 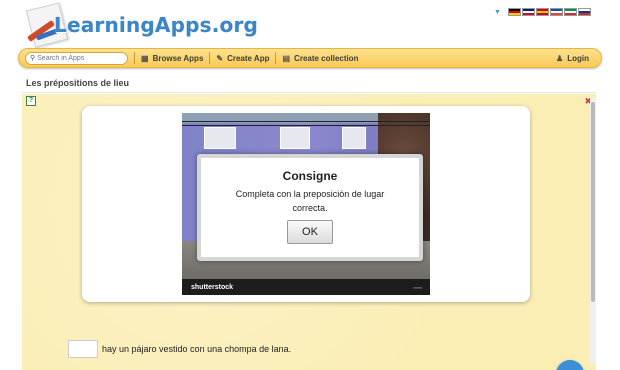 I want to click on logo-text: LearningApps.org, so click(x=156, y=25).